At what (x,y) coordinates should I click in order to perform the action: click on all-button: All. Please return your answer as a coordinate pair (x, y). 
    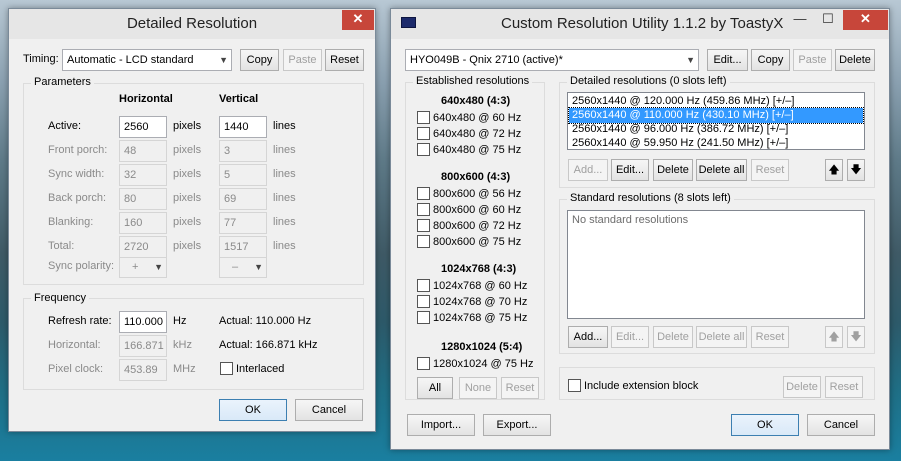
    Looking at the image, I should click on (435, 388).